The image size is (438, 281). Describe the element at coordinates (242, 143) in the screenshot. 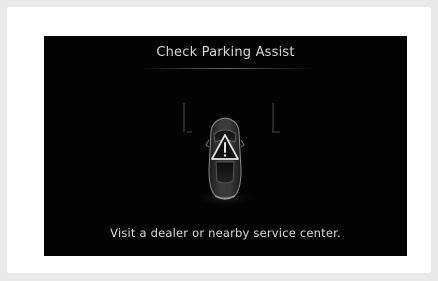

I see `right-mirror` at that location.